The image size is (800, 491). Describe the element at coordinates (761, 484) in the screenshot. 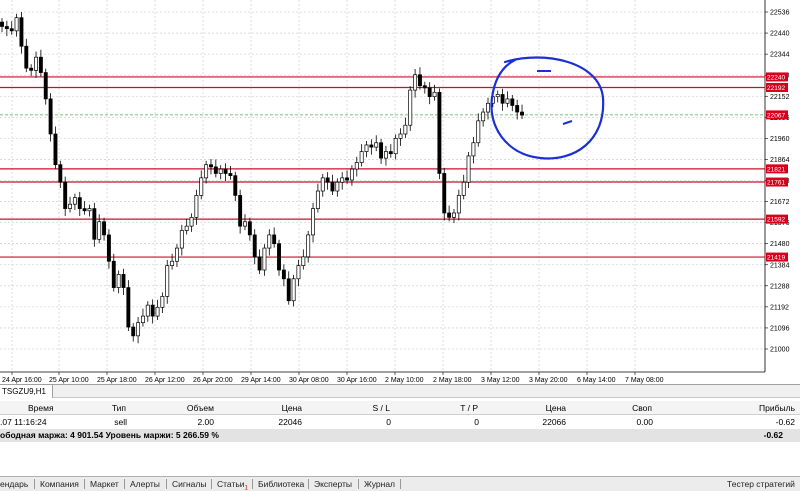

I see `tab-strategy-tester: Тестер стратегий` at that location.